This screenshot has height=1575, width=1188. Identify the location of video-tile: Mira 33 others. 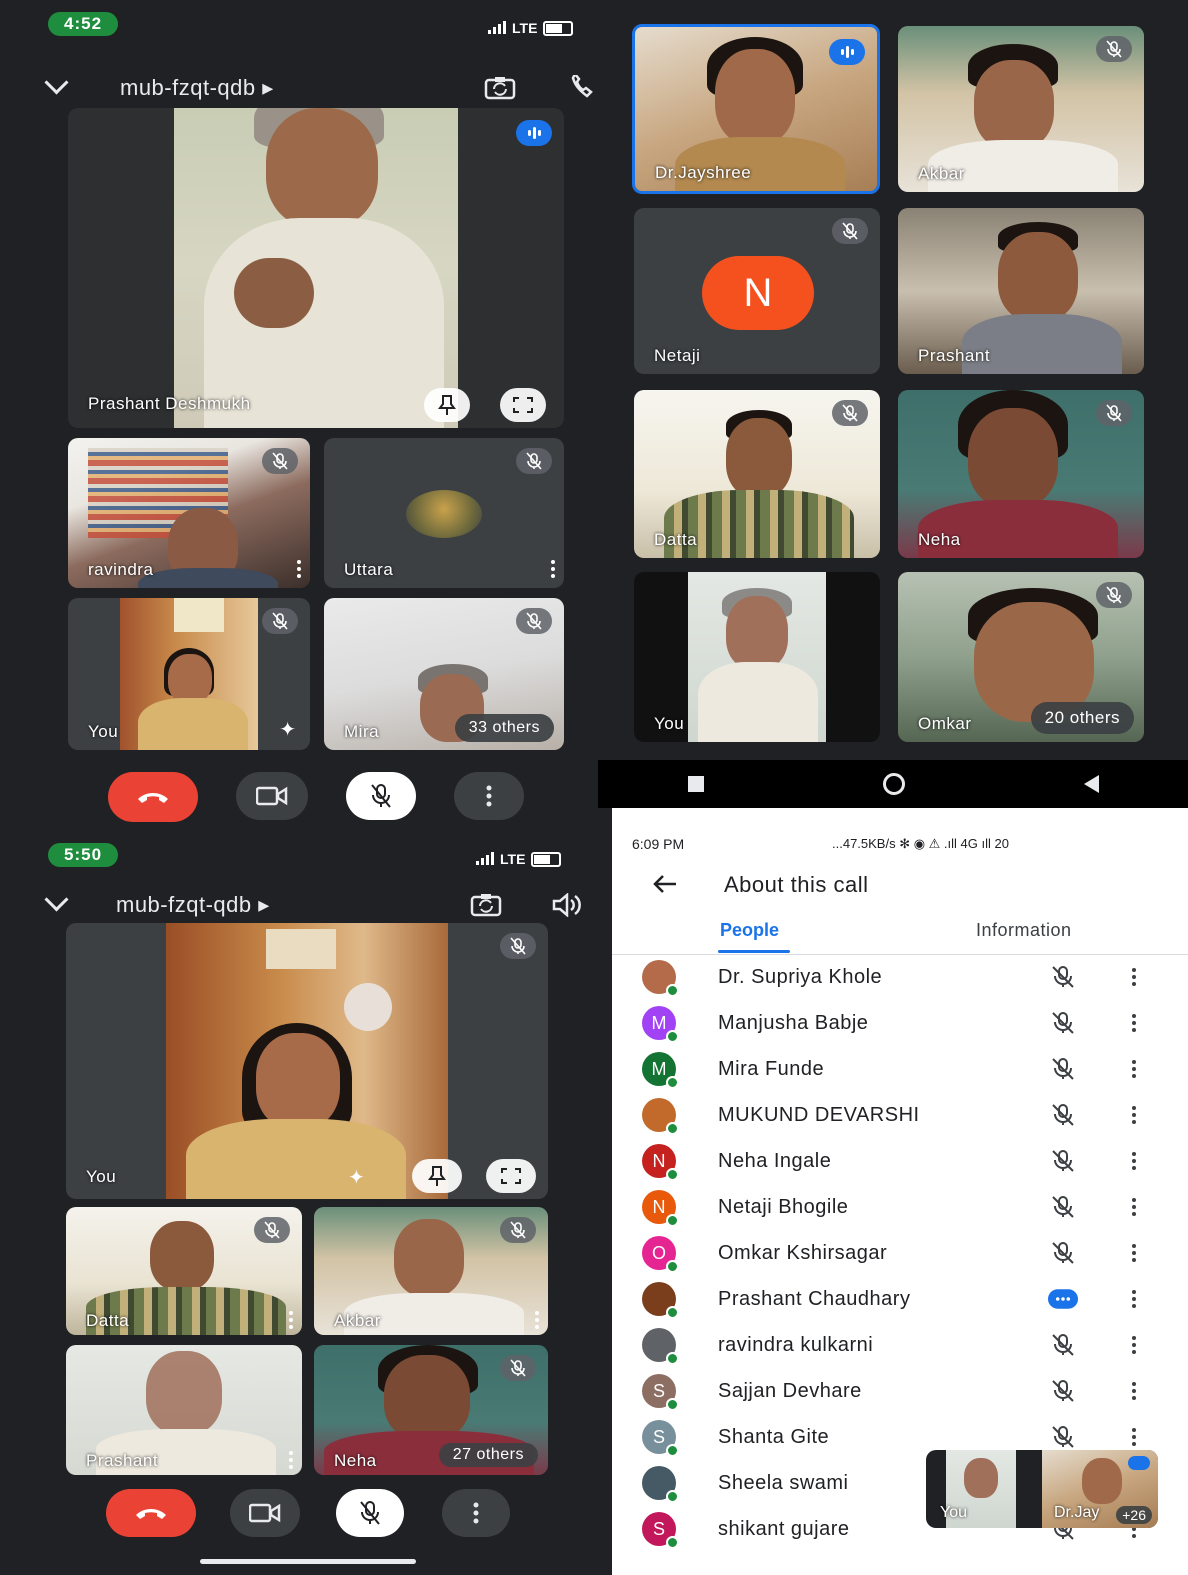
(444, 674).